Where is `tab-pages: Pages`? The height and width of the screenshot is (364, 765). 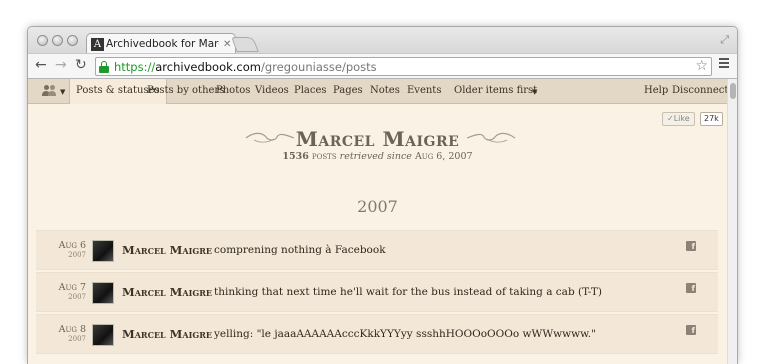
tab-pages: Pages is located at coordinates (348, 90).